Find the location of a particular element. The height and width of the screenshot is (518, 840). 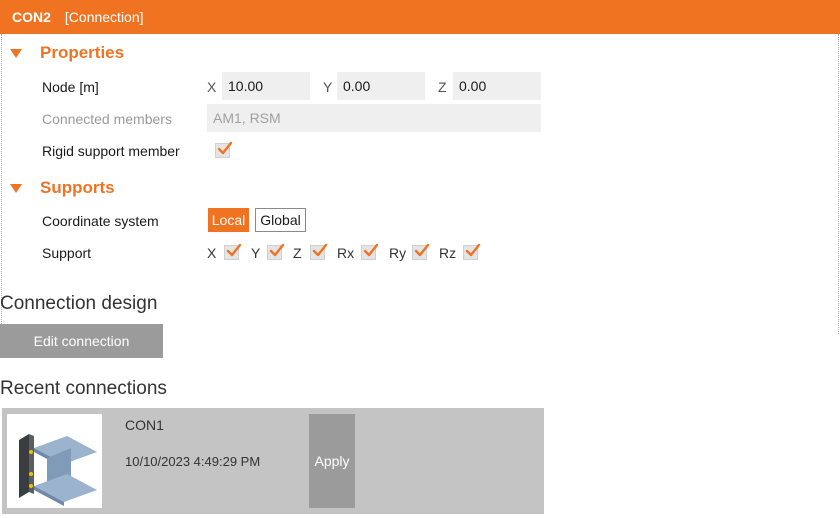

recent-connection-item: CON1 10/10/2023 4:49:29 PM Apply is located at coordinates (273, 461).